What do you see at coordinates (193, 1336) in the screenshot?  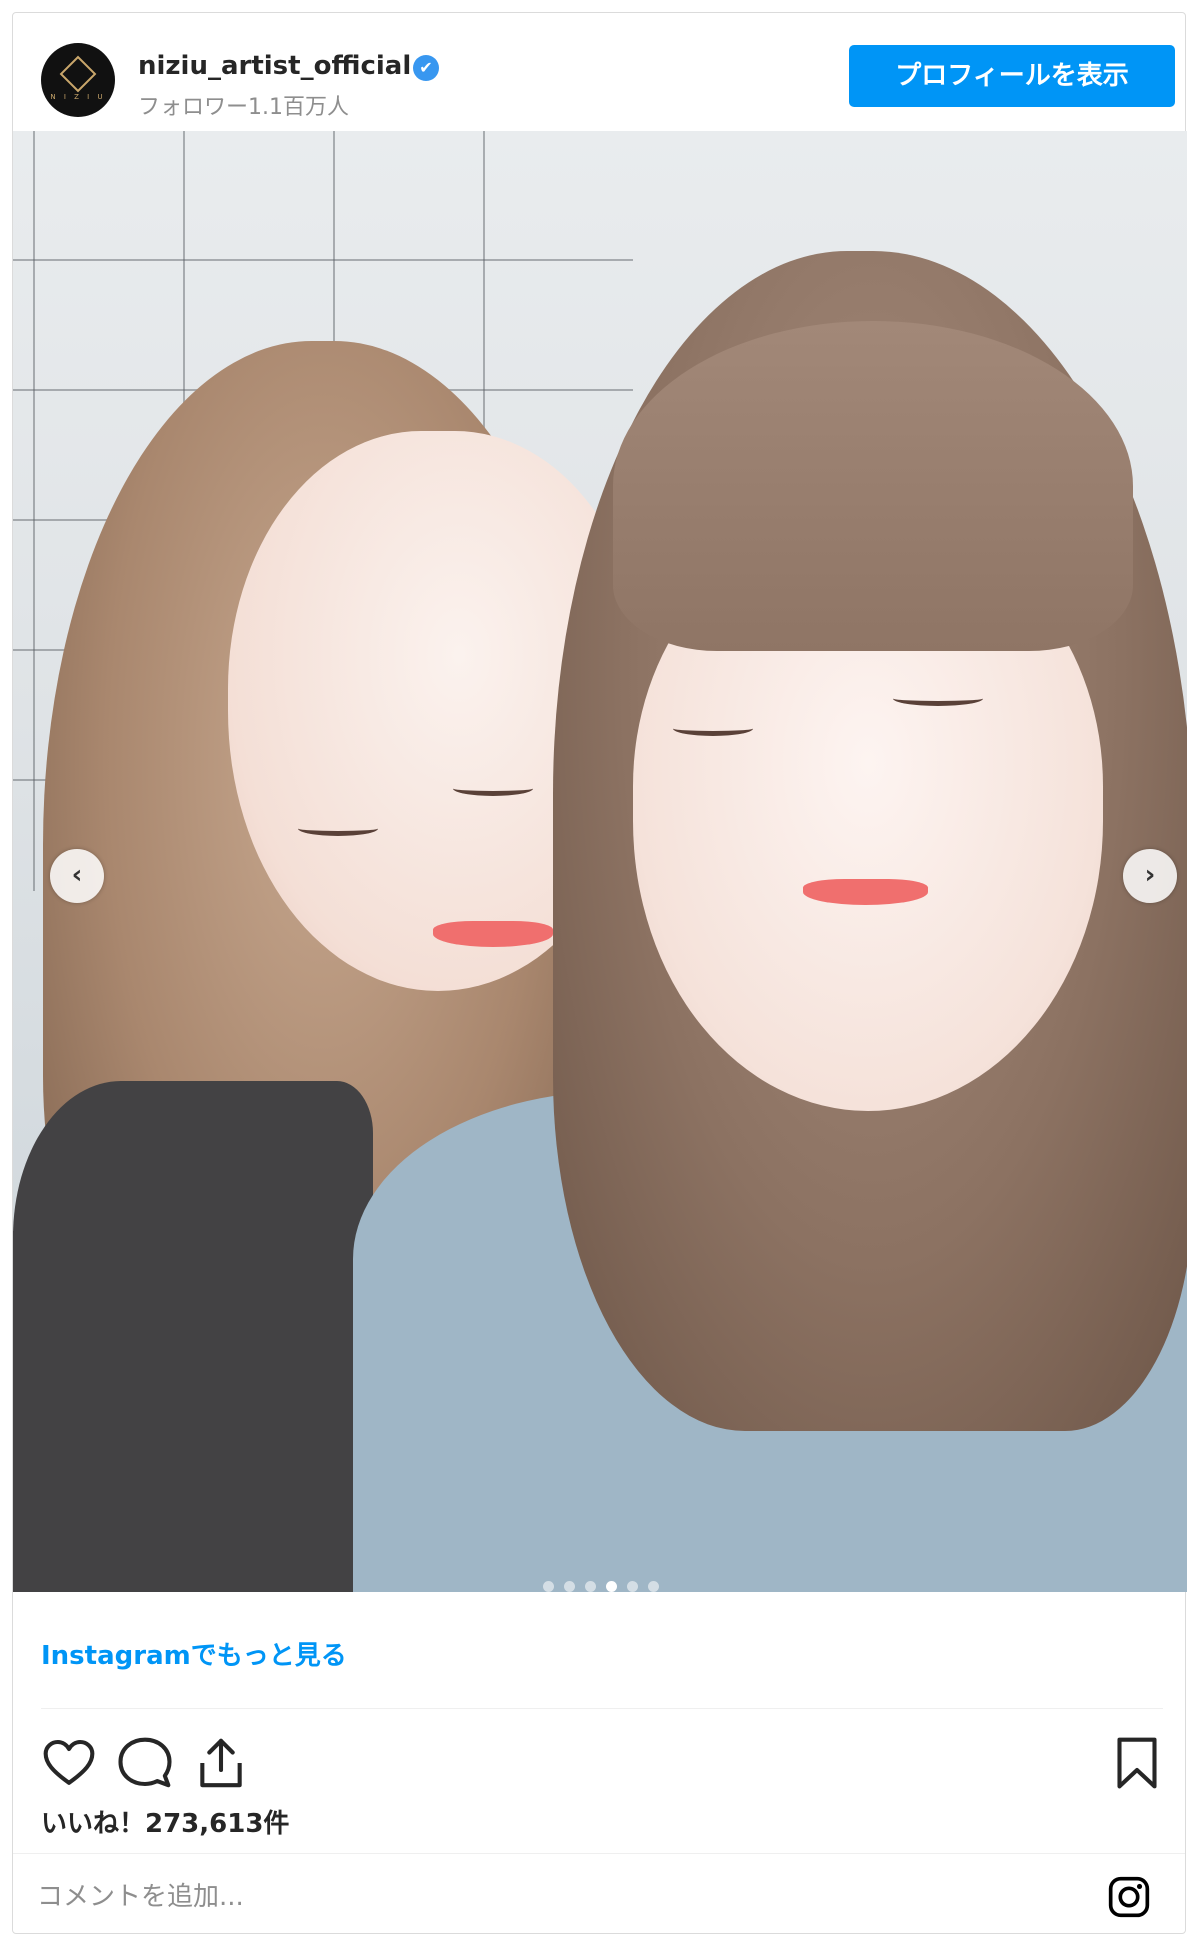 I see `left-person-shirt` at bounding box center [193, 1336].